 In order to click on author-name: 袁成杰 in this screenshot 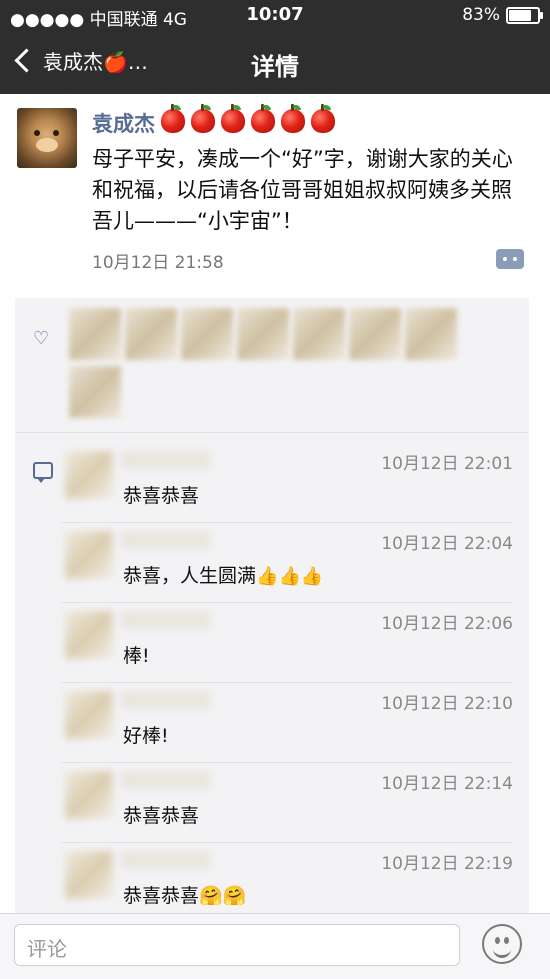, I will do `click(123, 123)`.